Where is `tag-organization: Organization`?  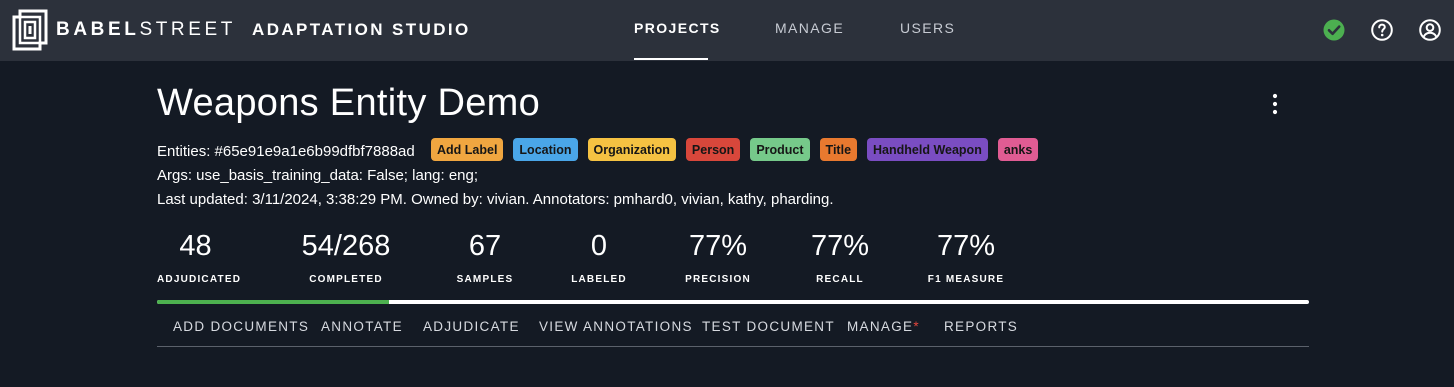 tag-organization: Organization is located at coordinates (631, 149).